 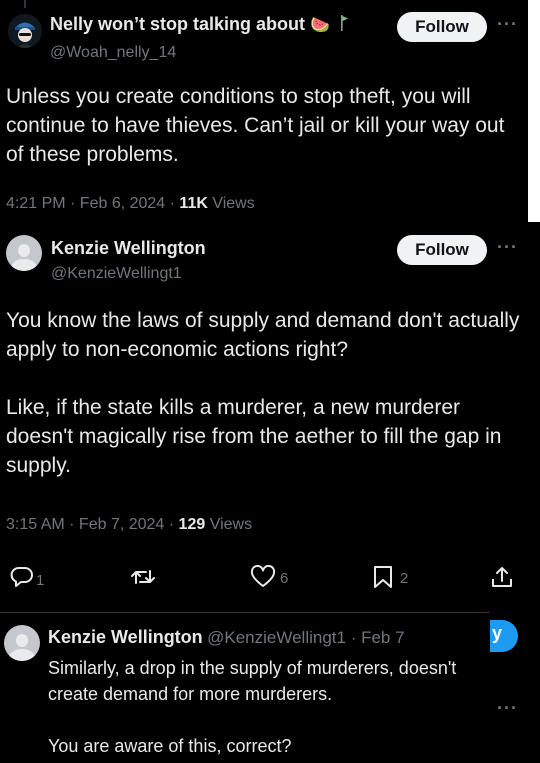 I want to click on avatar-image, so click(x=25, y=31).